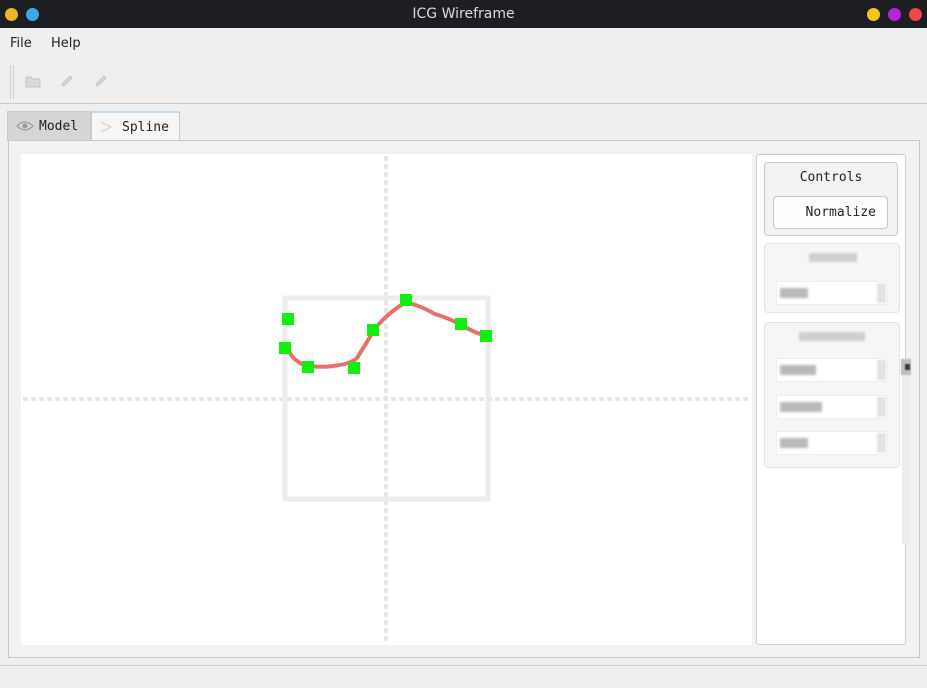 The image size is (927, 688). I want to click on minimize-button, so click(873, 14).